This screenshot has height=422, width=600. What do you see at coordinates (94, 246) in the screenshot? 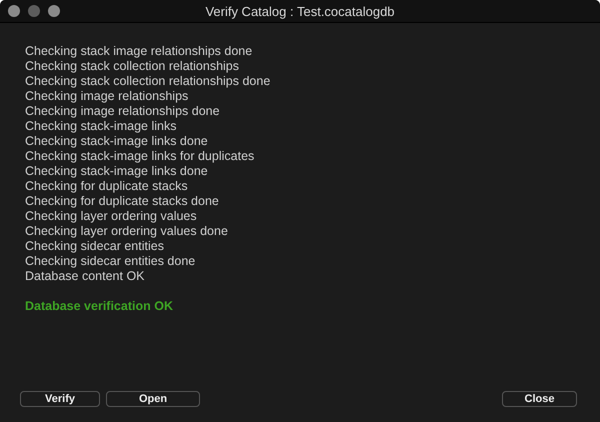
I see `log-line: Checking sidecar entities` at bounding box center [94, 246].